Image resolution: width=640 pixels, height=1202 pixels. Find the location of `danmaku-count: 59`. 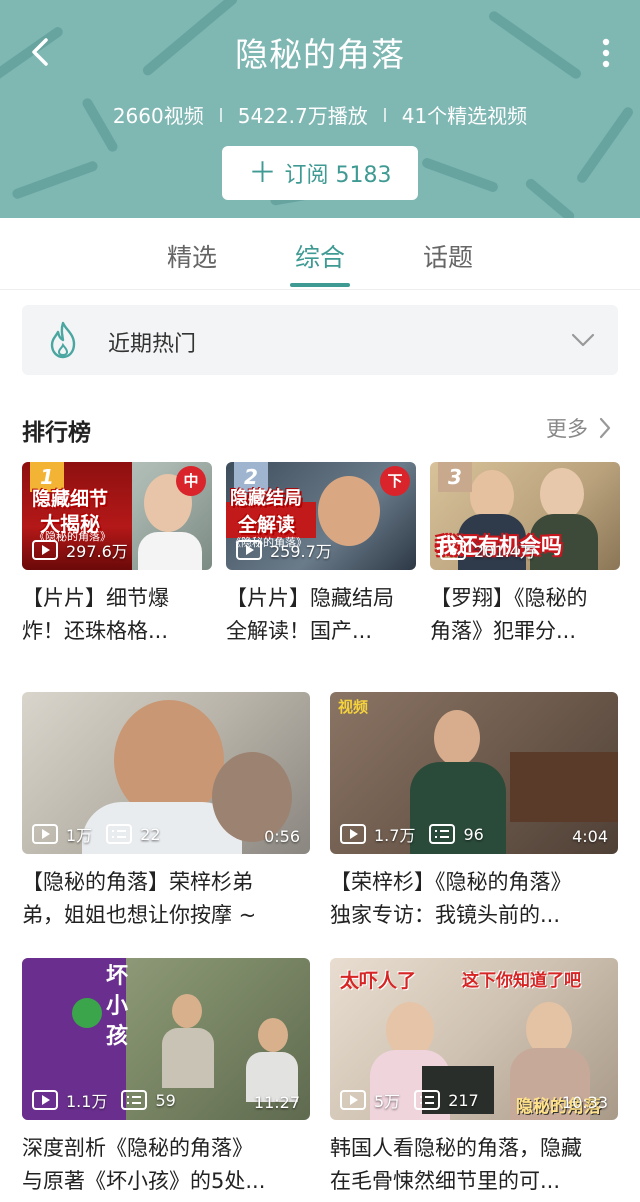

danmaku-count: 59 is located at coordinates (165, 1100).